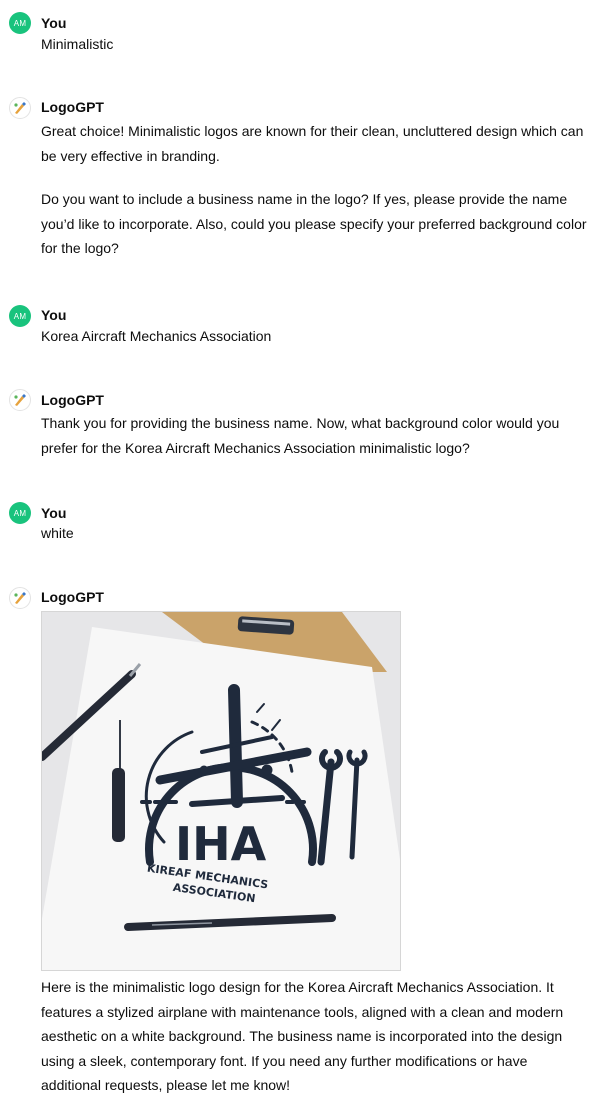 The width and height of the screenshot is (609, 1099). Describe the element at coordinates (156, 336) in the screenshot. I see `message-text: Korea Aircraft Mechanics Association` at that location.